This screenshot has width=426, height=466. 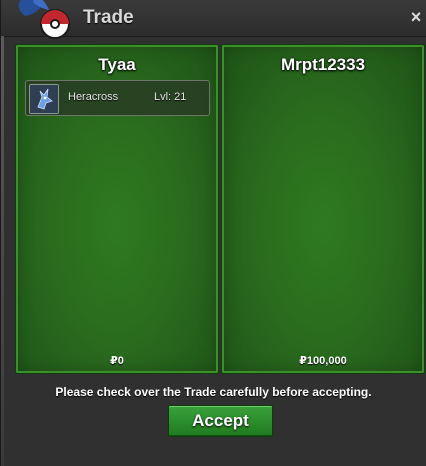 What do you see at coordinates (117, 361) in the screenshot?
I see `left-money: ₽0` at bounding box center [117, 361].